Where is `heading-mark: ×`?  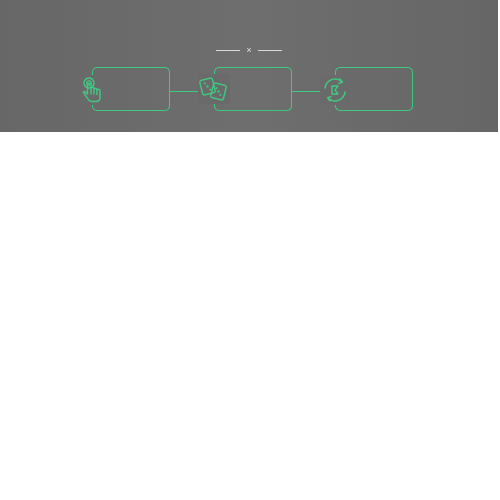 heading-mark: × is located at coordinates (249, 50).